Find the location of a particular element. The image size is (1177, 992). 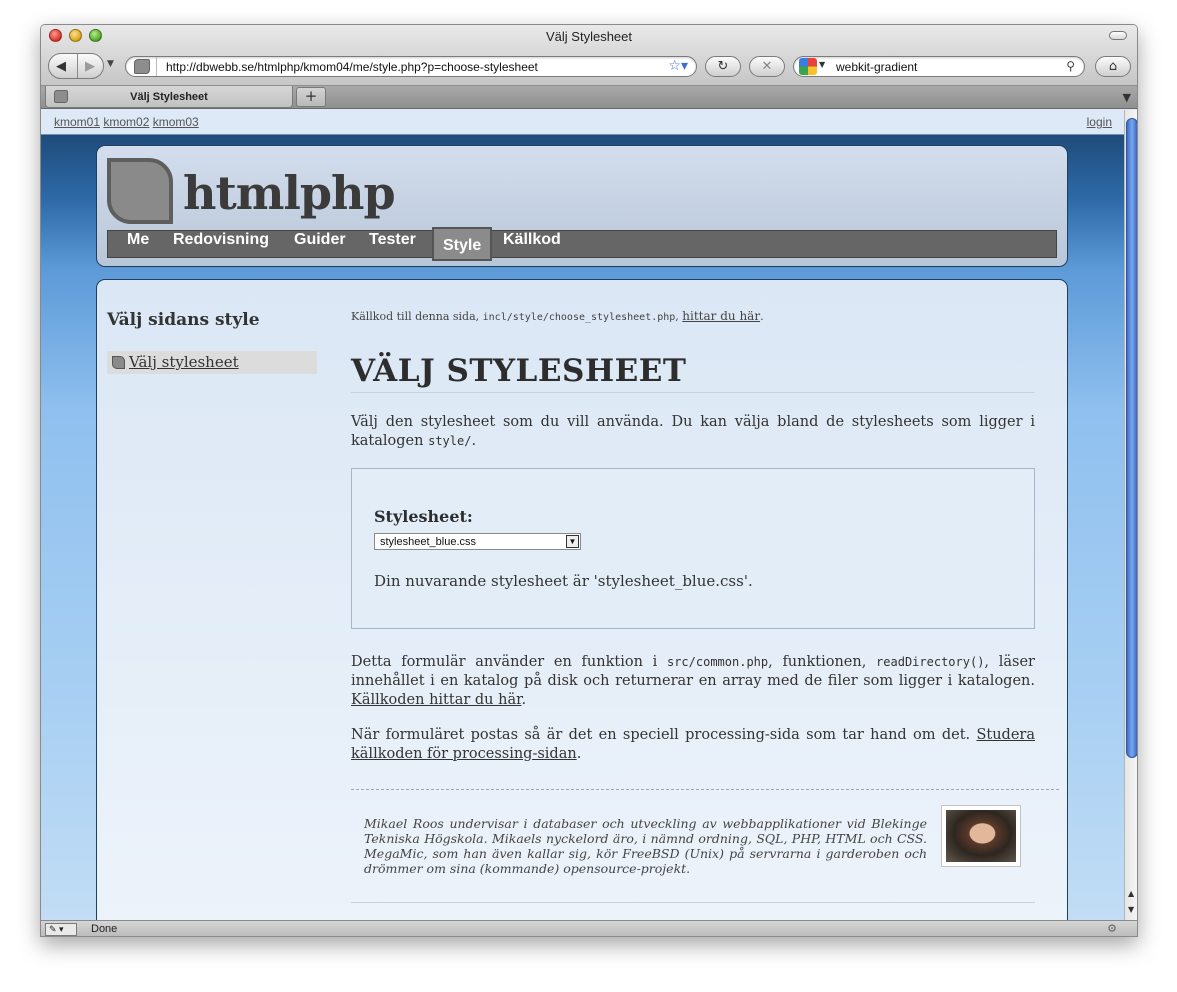

intro-code: style/ is located at coordinates (450, 441).